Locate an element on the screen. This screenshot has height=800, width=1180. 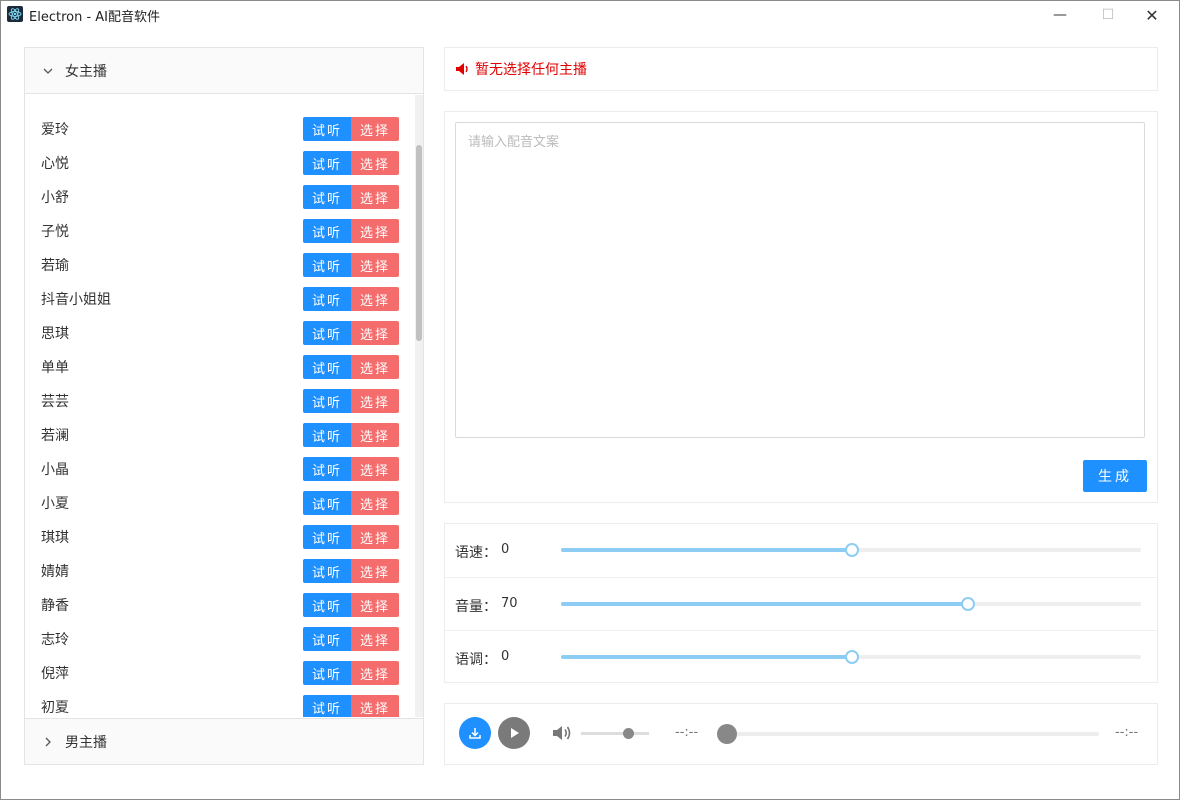
slider-row: 语调： 0 is located at coordinates (801, 656).